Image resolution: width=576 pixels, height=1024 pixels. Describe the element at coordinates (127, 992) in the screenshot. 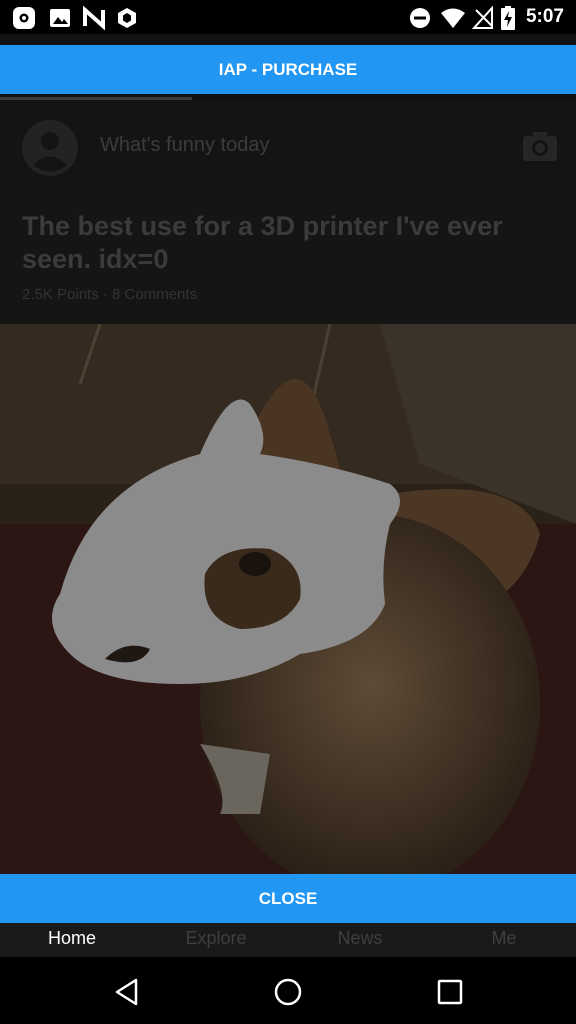

I see `back-icon` at that location.